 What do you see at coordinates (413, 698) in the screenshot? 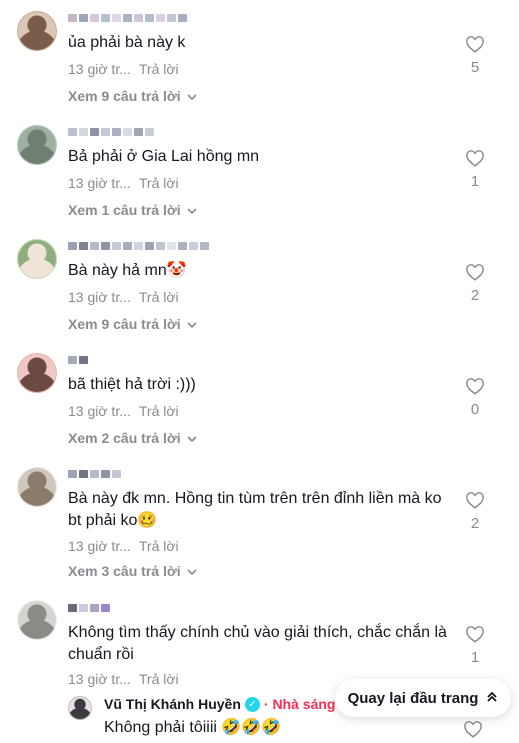
I see `back-to-top-label: Quay lại đầu trang` at bounding box center [413, 698].